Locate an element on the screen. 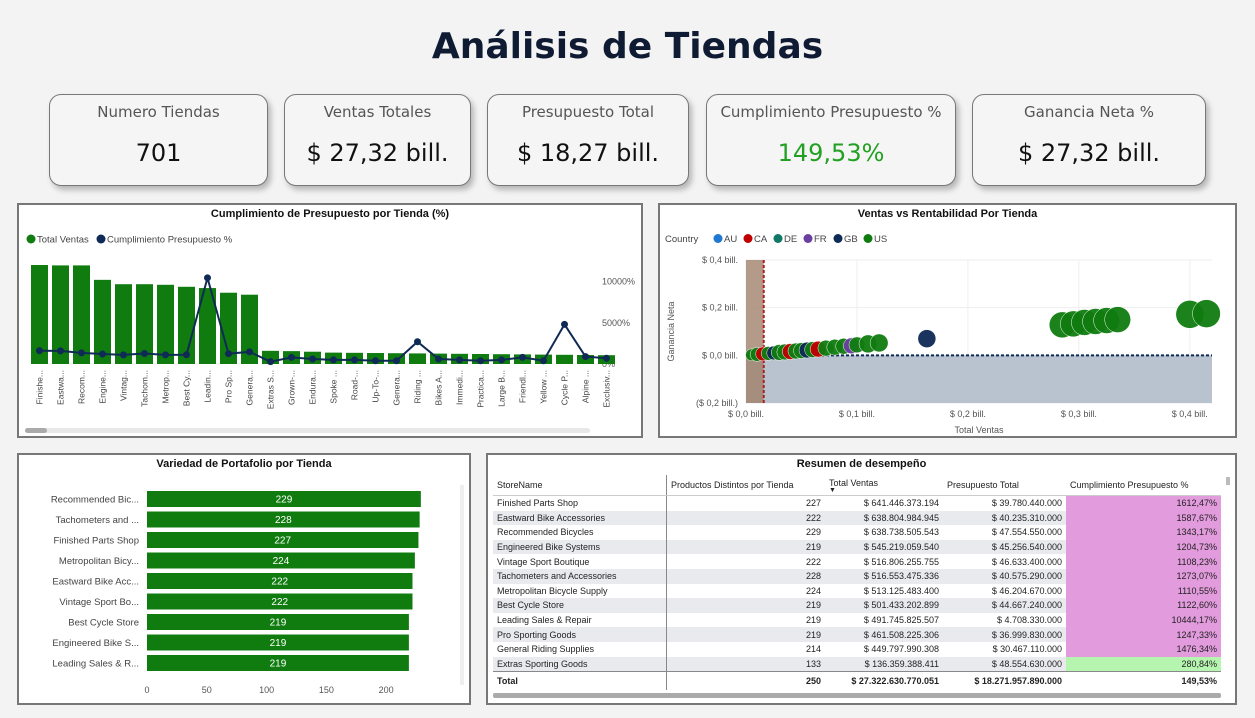 This screenshot has height=718, width=1255. low-sales-region-shade is located at coordinates (755, 331).